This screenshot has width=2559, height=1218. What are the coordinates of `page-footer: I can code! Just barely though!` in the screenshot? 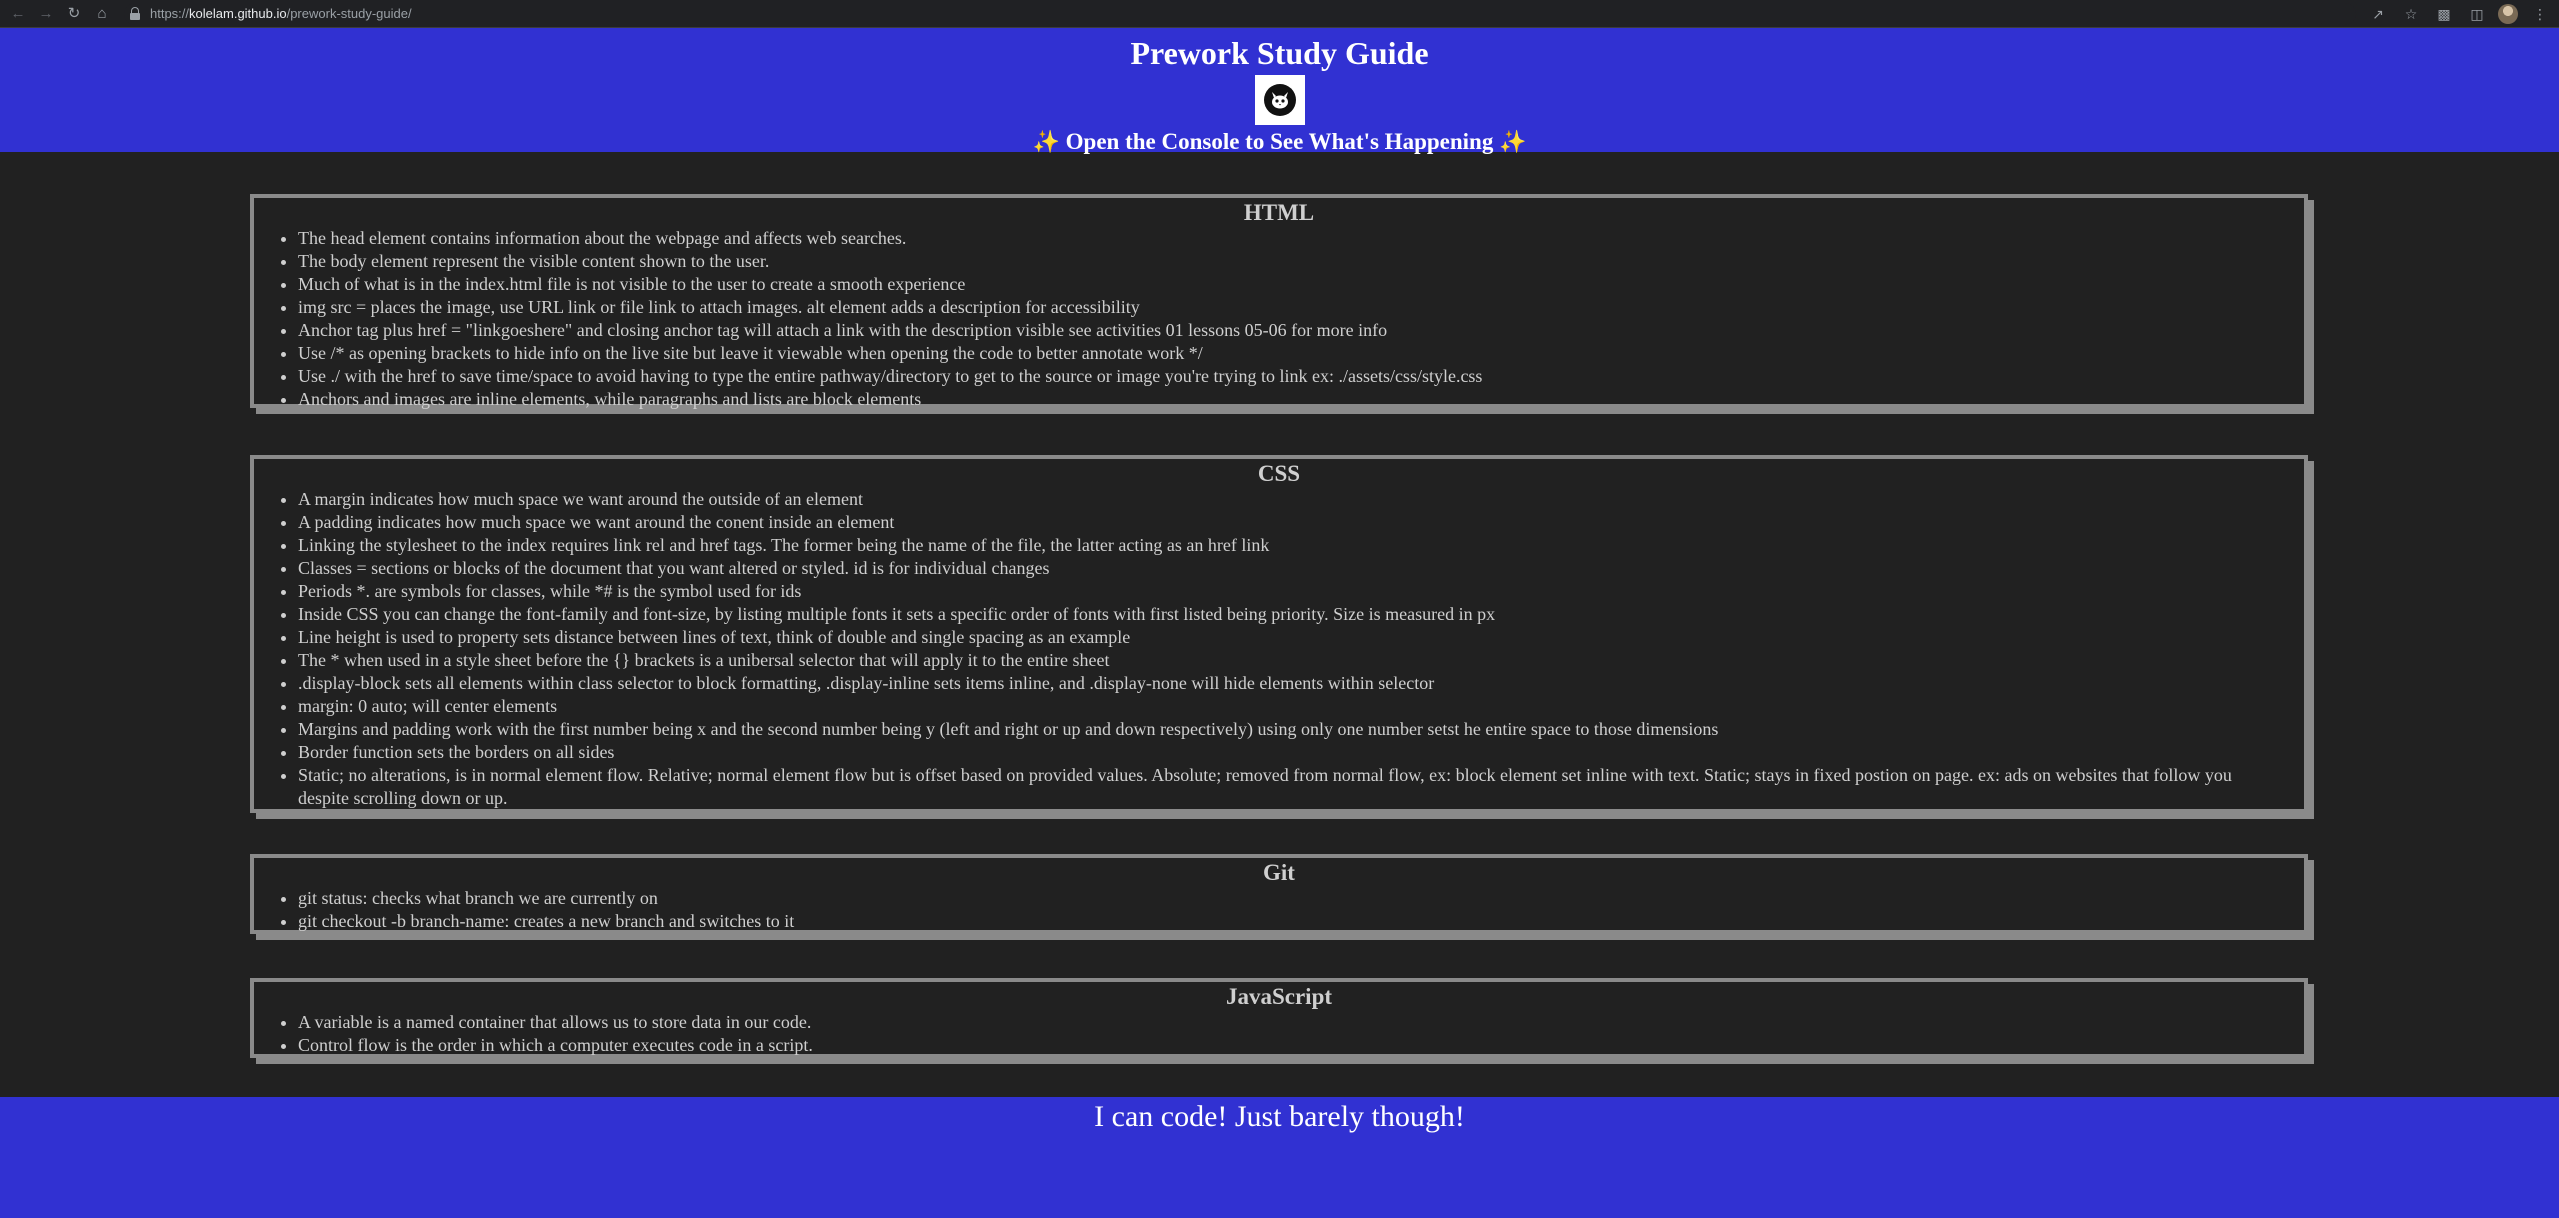 It's located at (1279, 1157).